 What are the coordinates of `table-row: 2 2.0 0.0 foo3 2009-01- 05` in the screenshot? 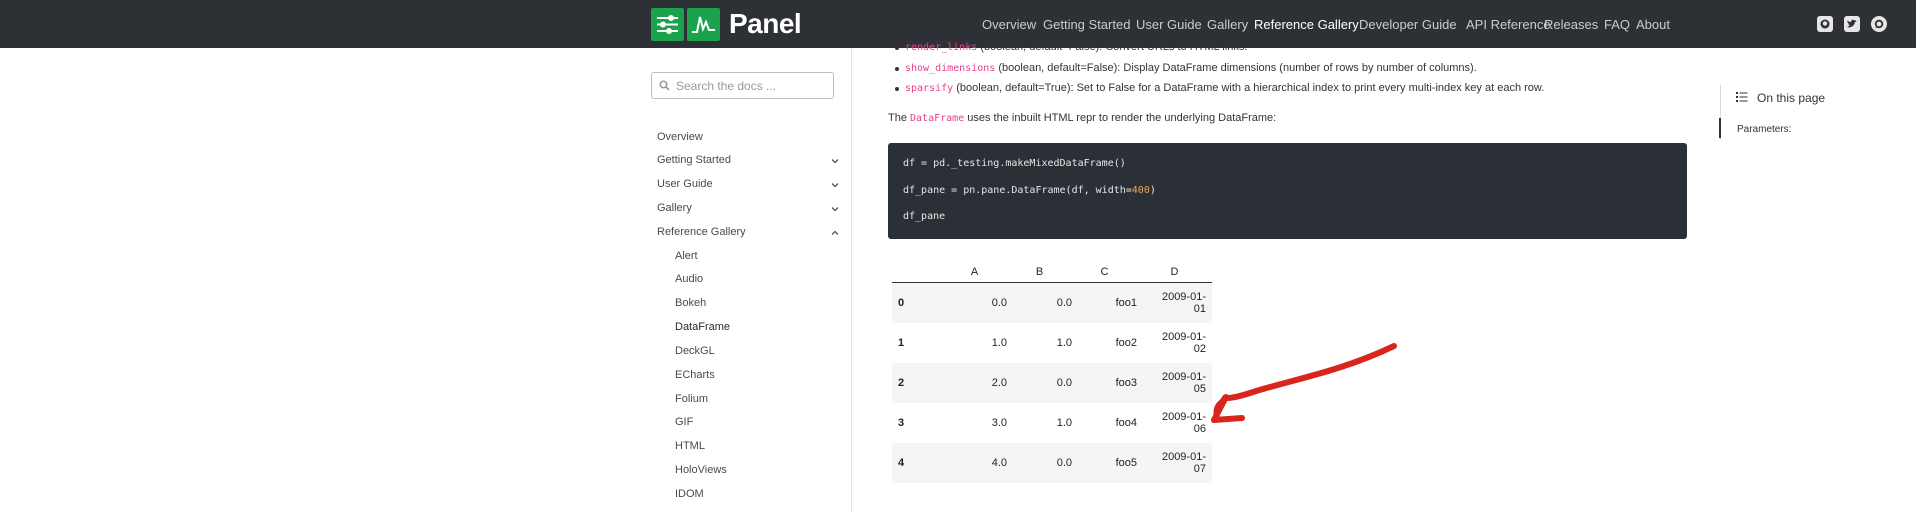 It's located at (1052, 382).